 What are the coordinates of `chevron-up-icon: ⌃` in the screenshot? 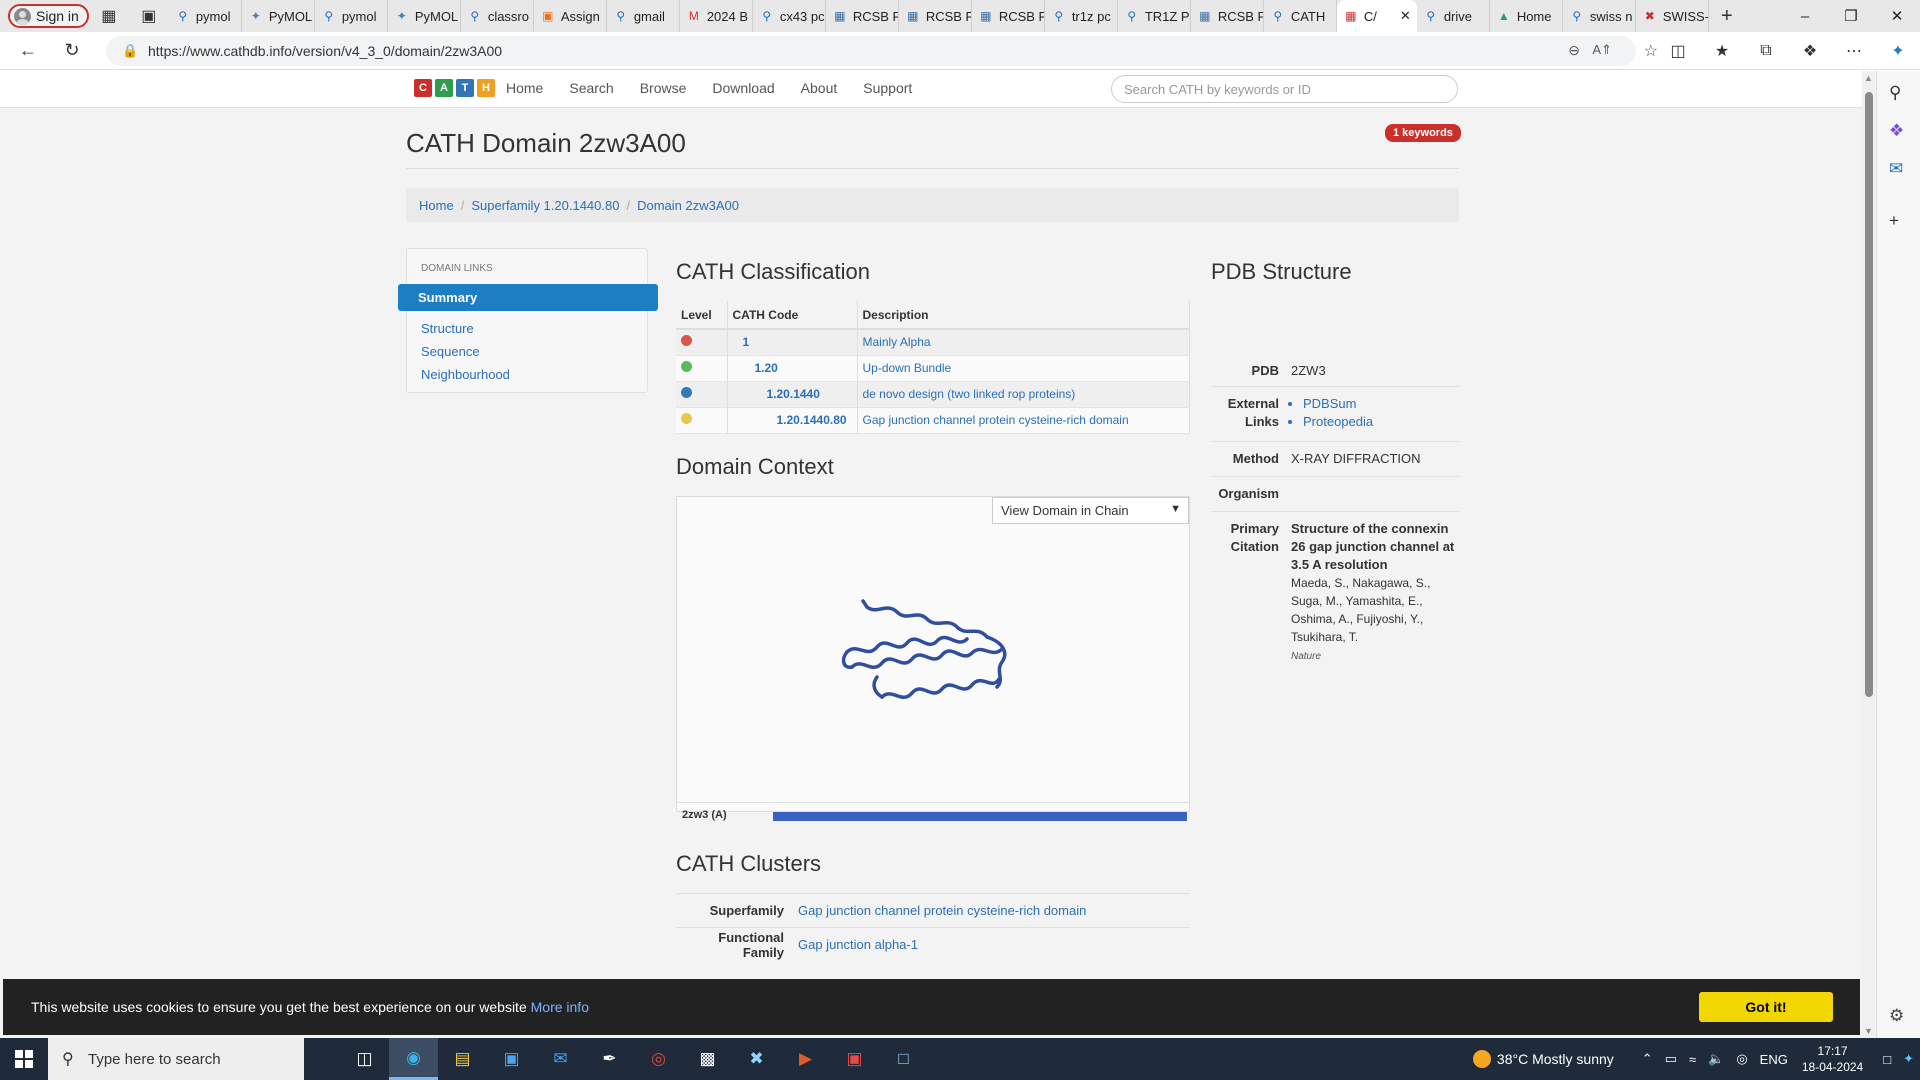 It's located at (1647, 1059).